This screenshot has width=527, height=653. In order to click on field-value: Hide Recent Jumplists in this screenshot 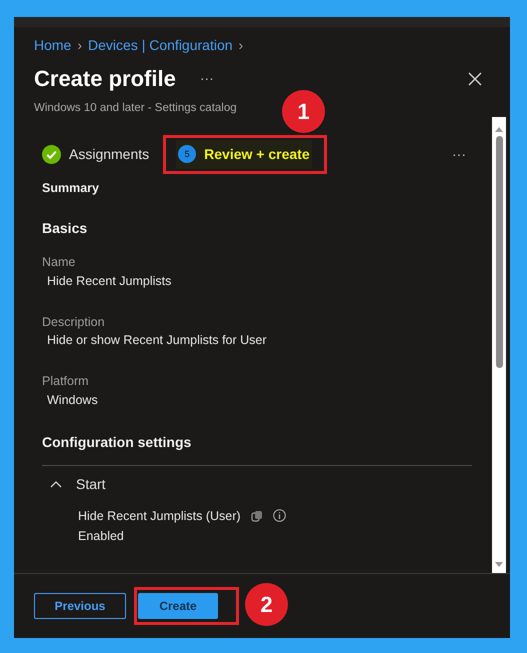, I will do `click(109, 281)`.